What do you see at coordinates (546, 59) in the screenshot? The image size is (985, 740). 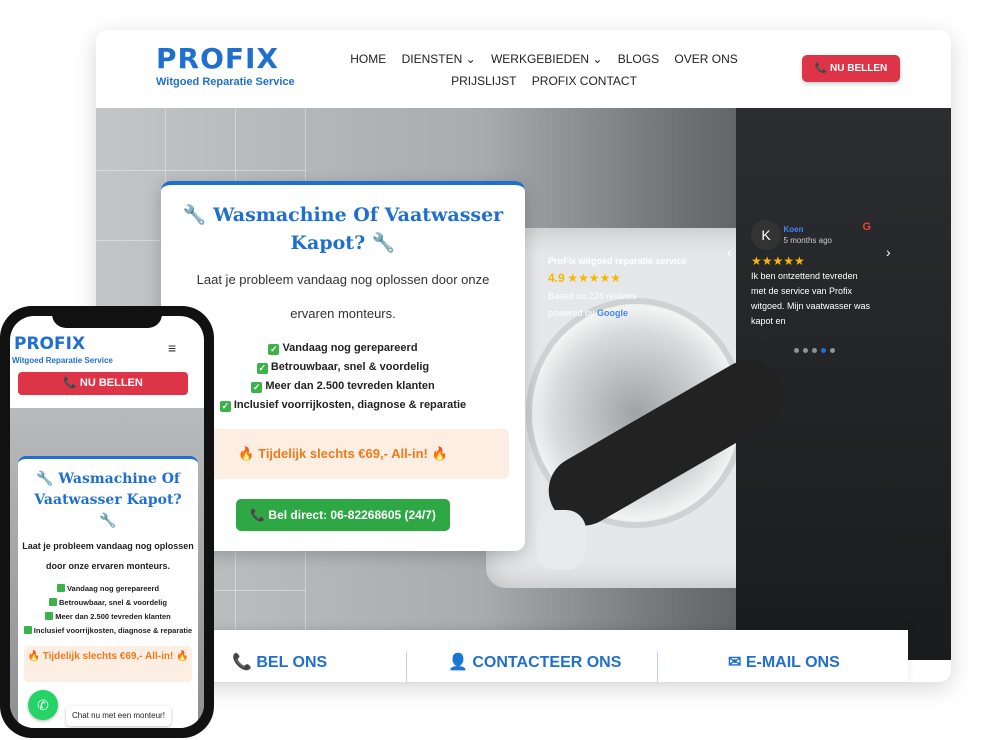 I see `nav-werkgebieden: WERKGEBIEDEN ⌄` at bounding box center [546, 59].